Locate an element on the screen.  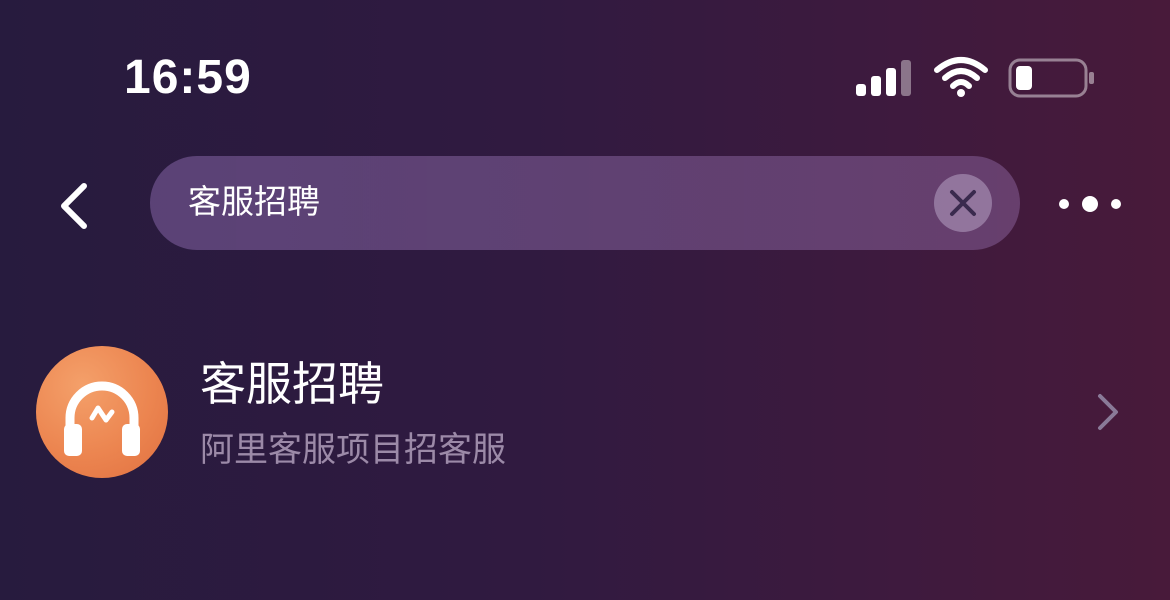
result-title: 客服招聘 is located at coordinates (292, 384).